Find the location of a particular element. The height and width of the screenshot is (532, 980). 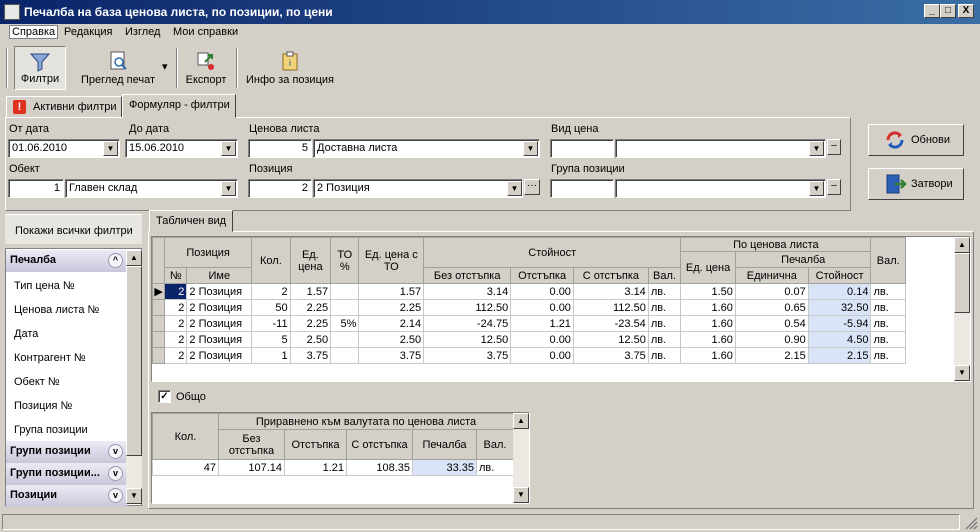

cell: 1.21 is located at coordinates (542, 323).